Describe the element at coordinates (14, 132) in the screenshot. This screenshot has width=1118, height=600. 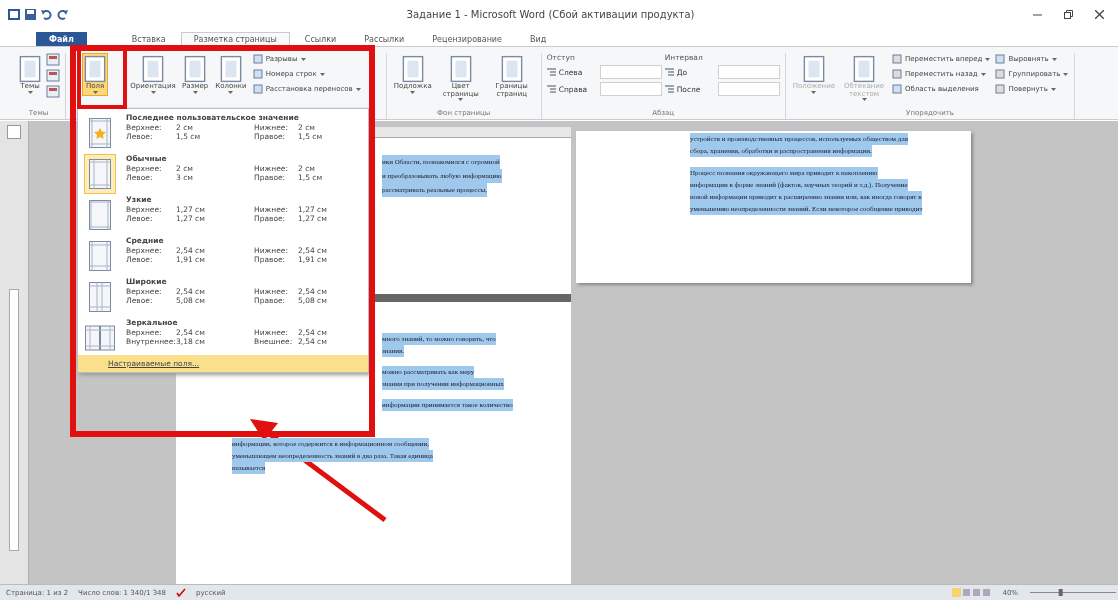
I see `ruler-toggle` at that location.